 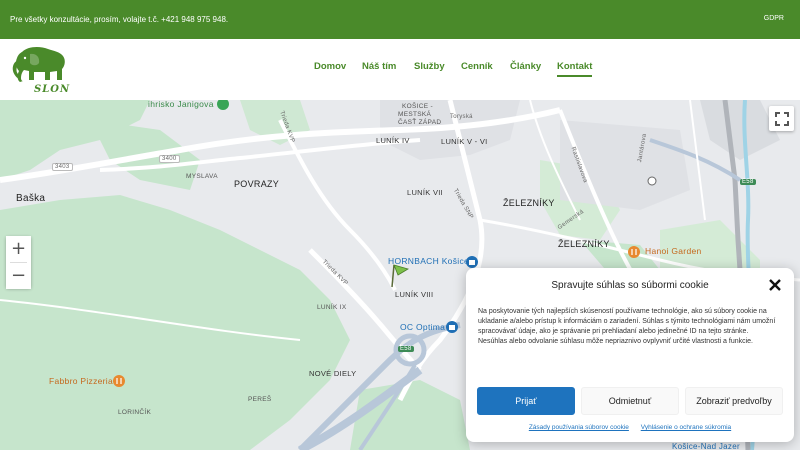 I want to click on nav-item-kontakt: Kontakt, so click(x=575, y=69).